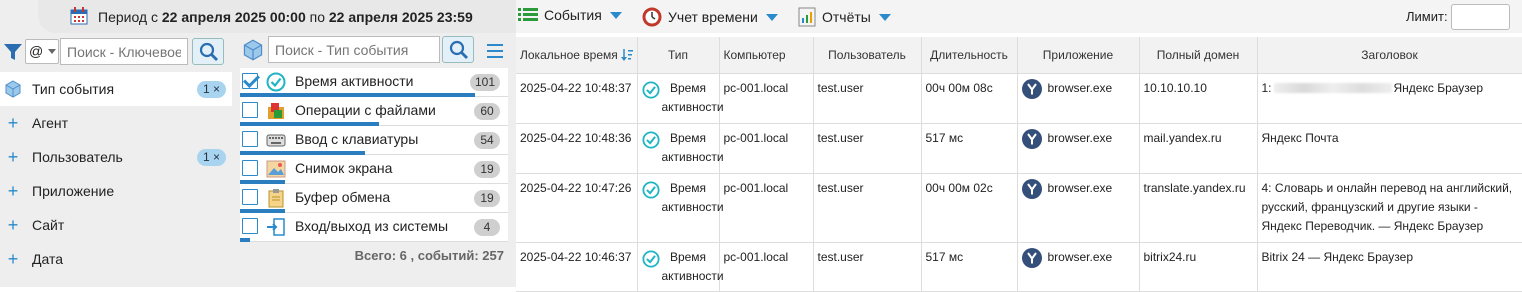 The image size is (1522, 292). Describe the element at coordinates (208, 51) in the screenshot. I see `keyword-search-button` at that location.